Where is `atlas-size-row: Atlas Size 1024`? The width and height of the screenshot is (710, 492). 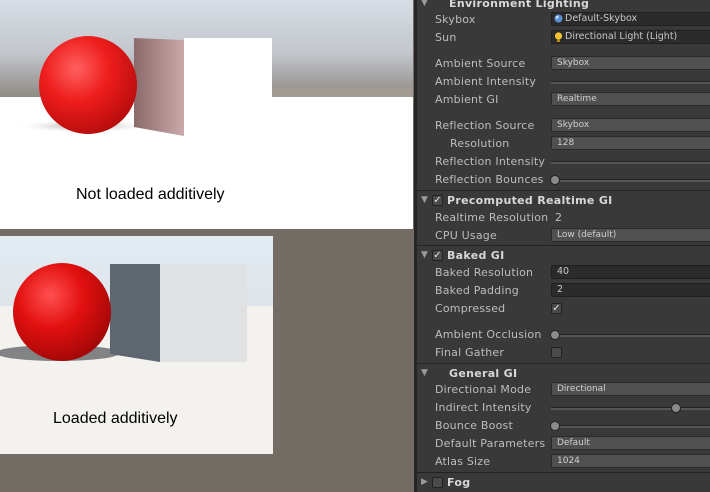 atlas-size-row: Atlas Size 1024 is located at coordinates (563, 462).